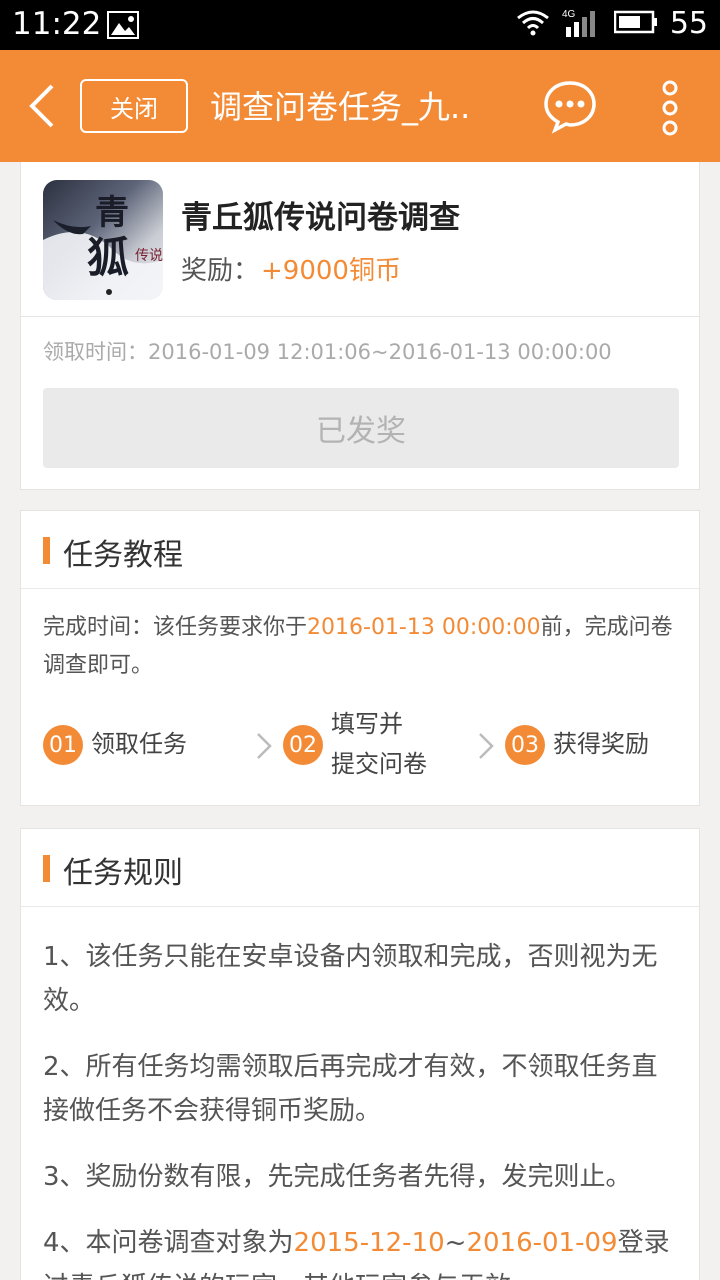 The image size is (720, 1280). What do you see at coordinates (112, 213) in the screenshot?
I see `svg-text: 青` at bounding box center [112, 213].